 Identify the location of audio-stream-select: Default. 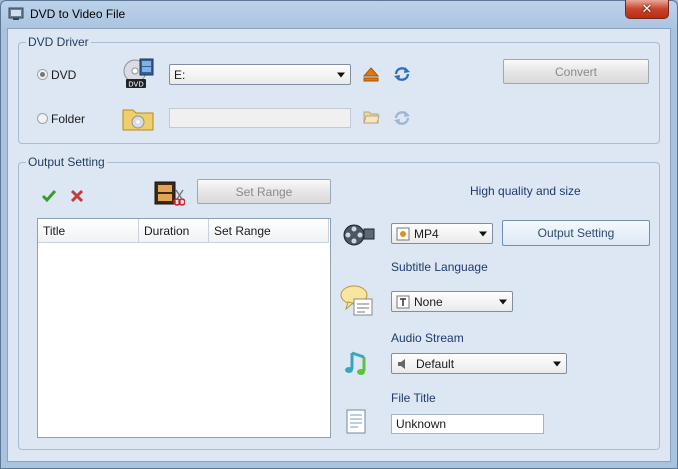
(479, 363).